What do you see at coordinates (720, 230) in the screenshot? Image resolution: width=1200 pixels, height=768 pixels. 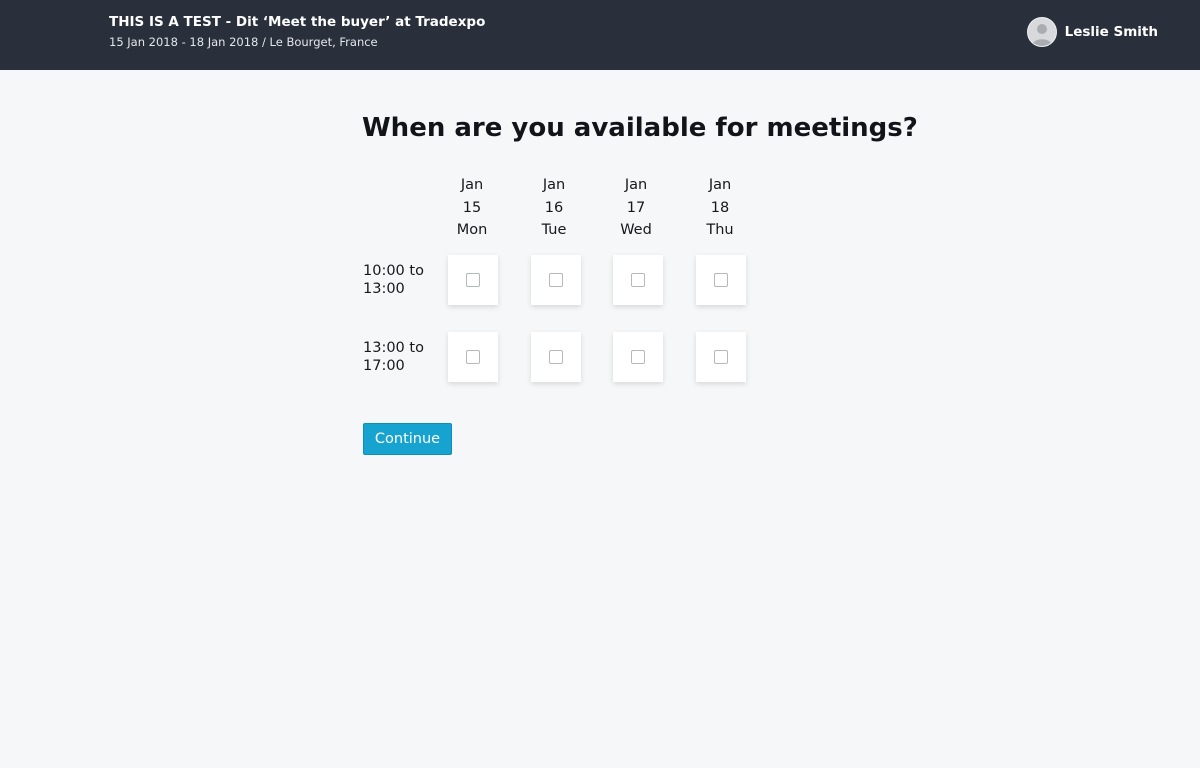 I see `day-weekday: Thu` at bounding box center [720, 230].